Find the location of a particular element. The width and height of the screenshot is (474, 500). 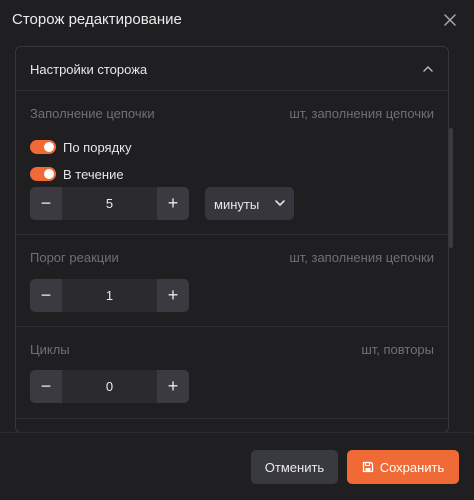

panel-header: Настройки сторожа is located at coordinates (232, 69).